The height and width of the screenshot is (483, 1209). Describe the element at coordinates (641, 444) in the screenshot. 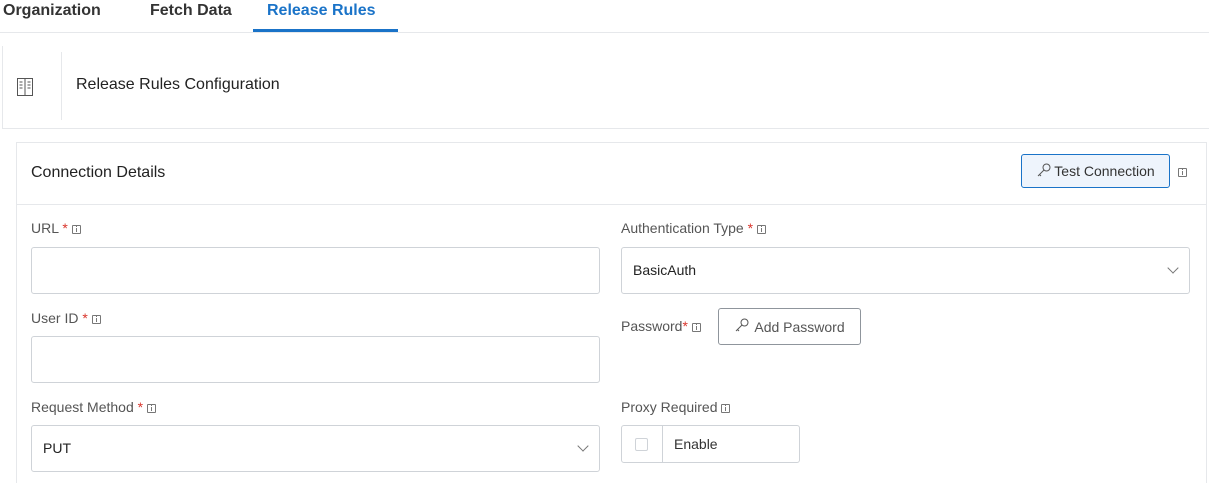

I see `proxy-enable-checkbox` at that location.